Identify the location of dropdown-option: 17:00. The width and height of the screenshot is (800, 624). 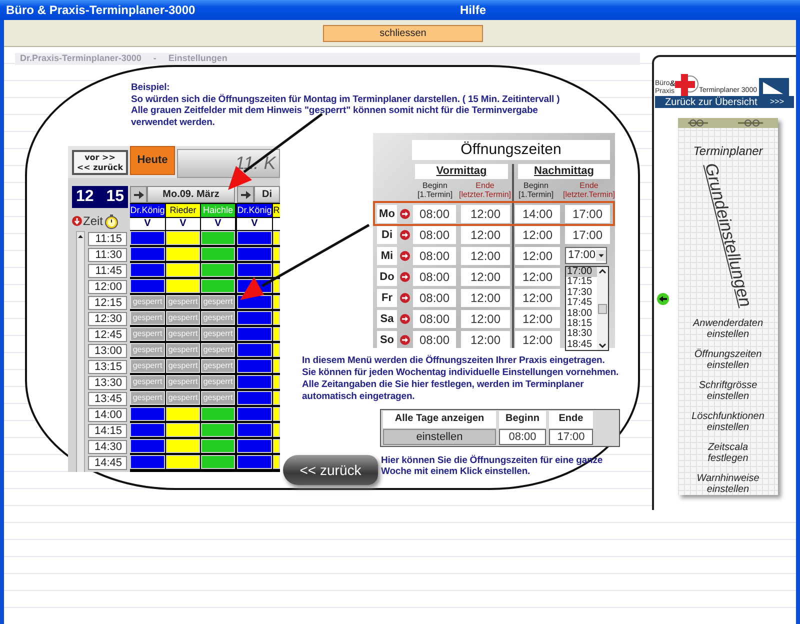
(581, 272).